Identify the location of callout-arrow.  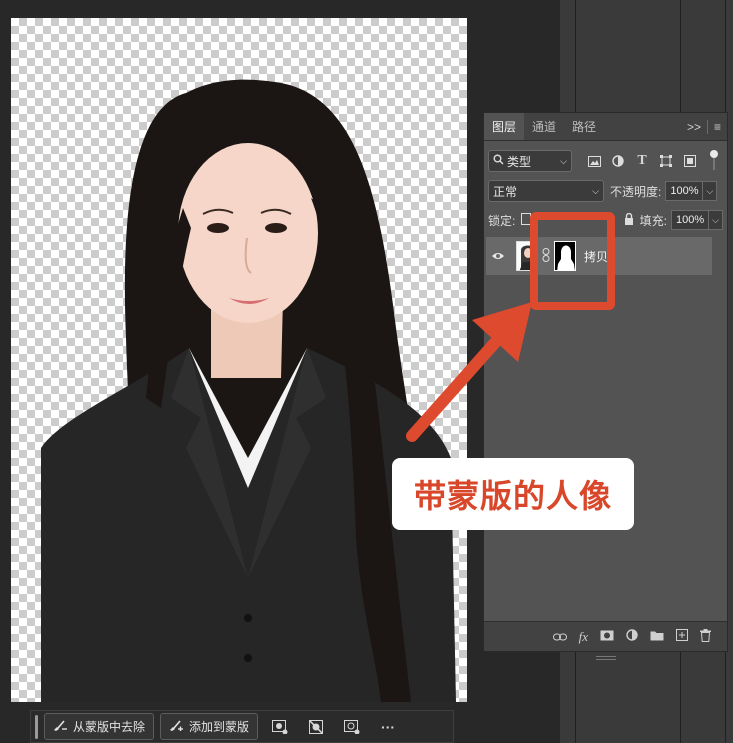
(469, 372).